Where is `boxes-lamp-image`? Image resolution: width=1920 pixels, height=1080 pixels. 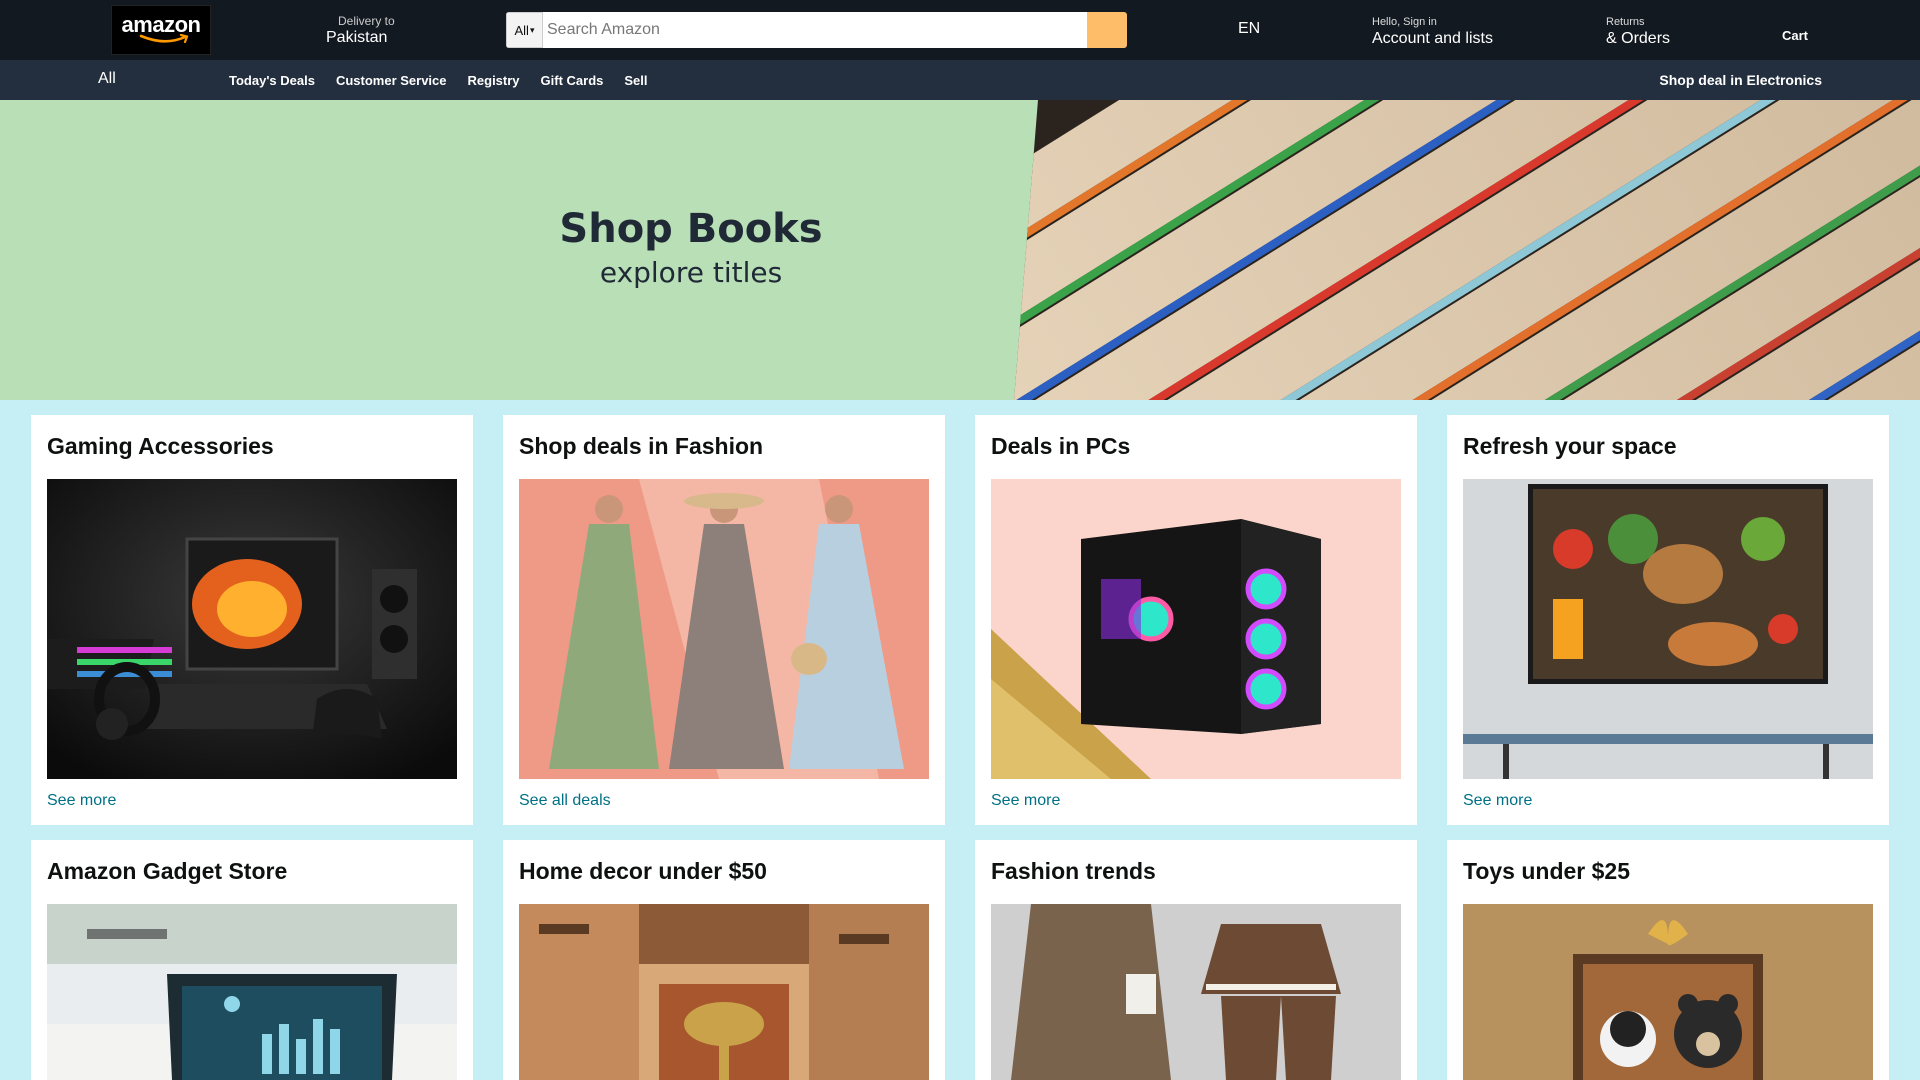 boxes-lamp-image is located at coordinates (724, 992).